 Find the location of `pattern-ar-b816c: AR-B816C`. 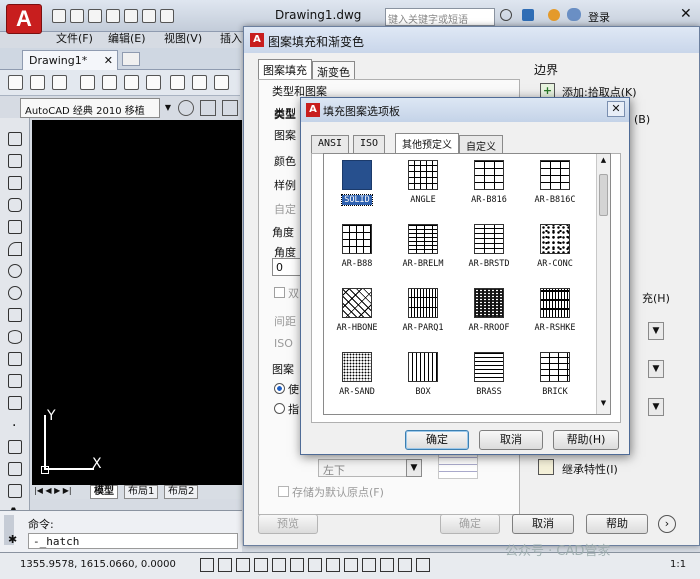

pattern-ar-b816c: AR-B816C is located at coordinates (555, 191).